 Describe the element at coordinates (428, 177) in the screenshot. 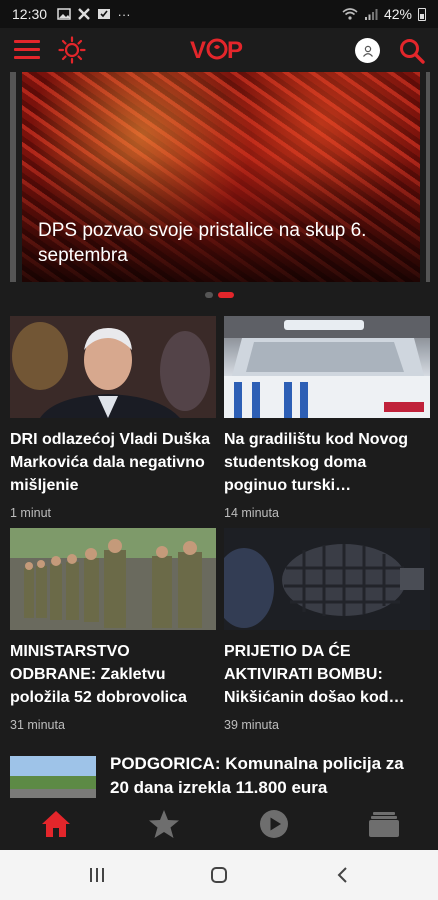

I see `next-slide-peek` at that location.